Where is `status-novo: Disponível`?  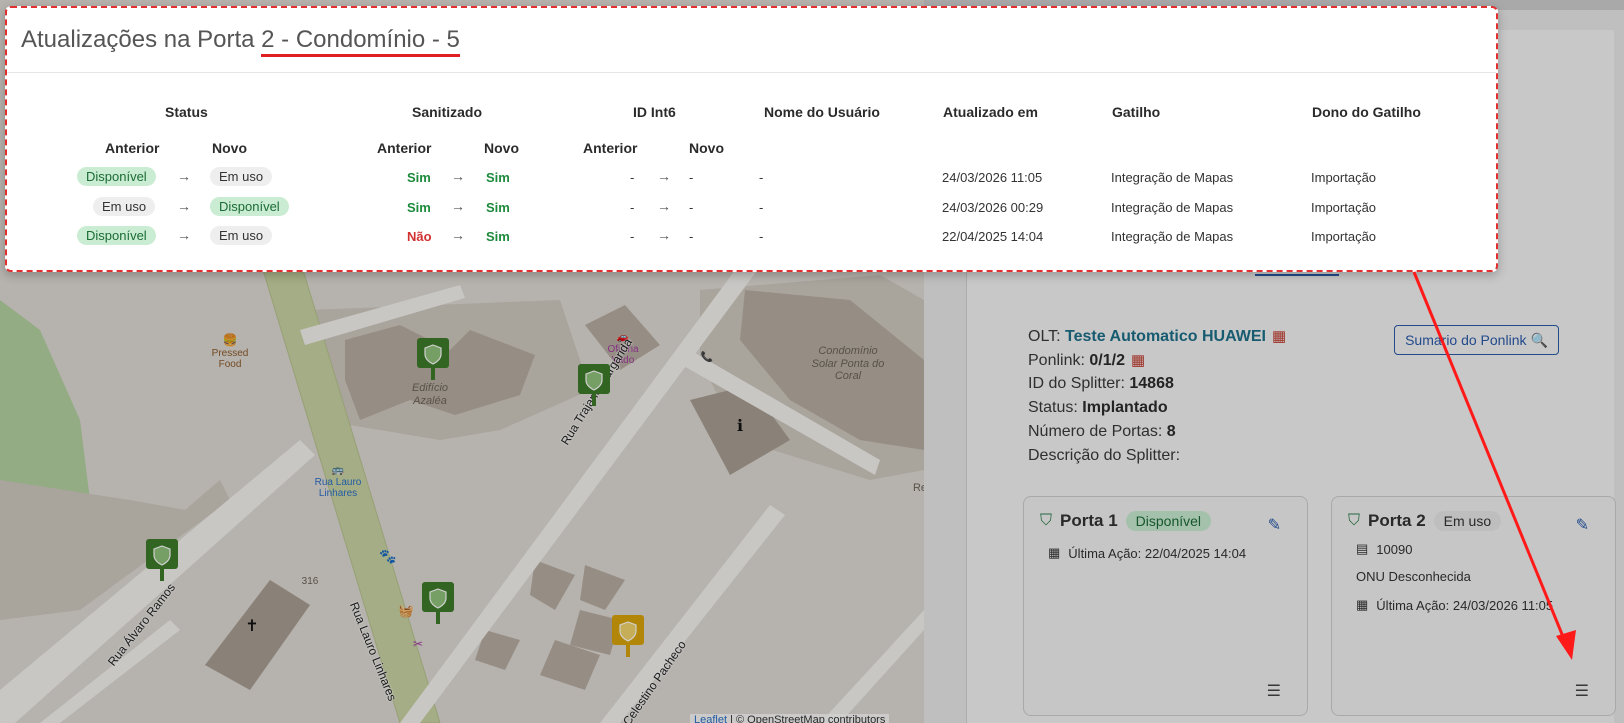
status-novo: Disponível is located at coordinates (249, 206).